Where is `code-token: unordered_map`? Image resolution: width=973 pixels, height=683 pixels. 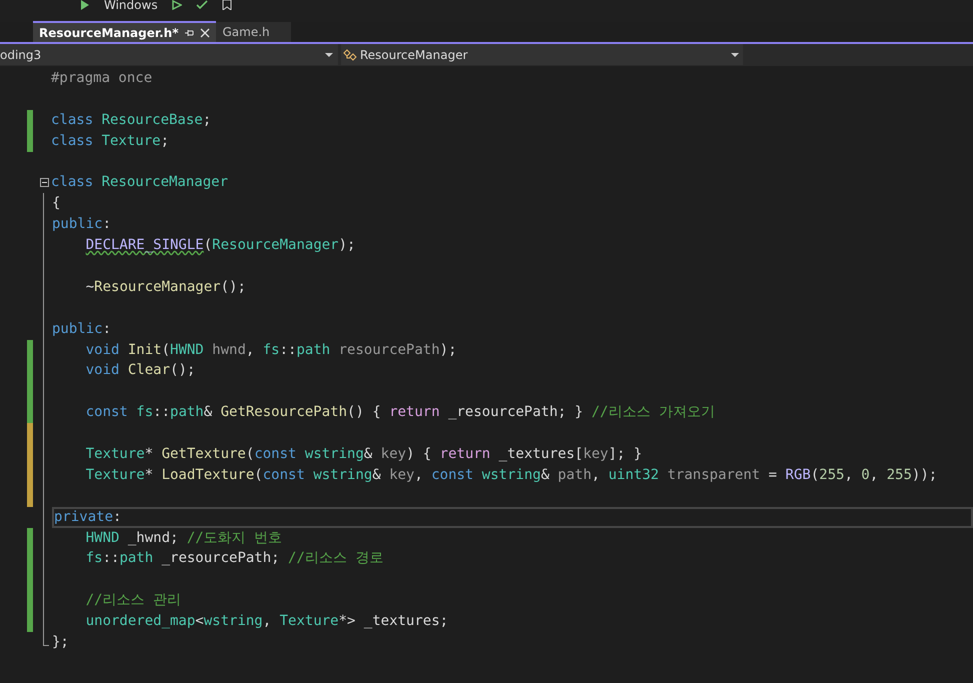
code-token: unordered_map is located at coordinates (140, 621).